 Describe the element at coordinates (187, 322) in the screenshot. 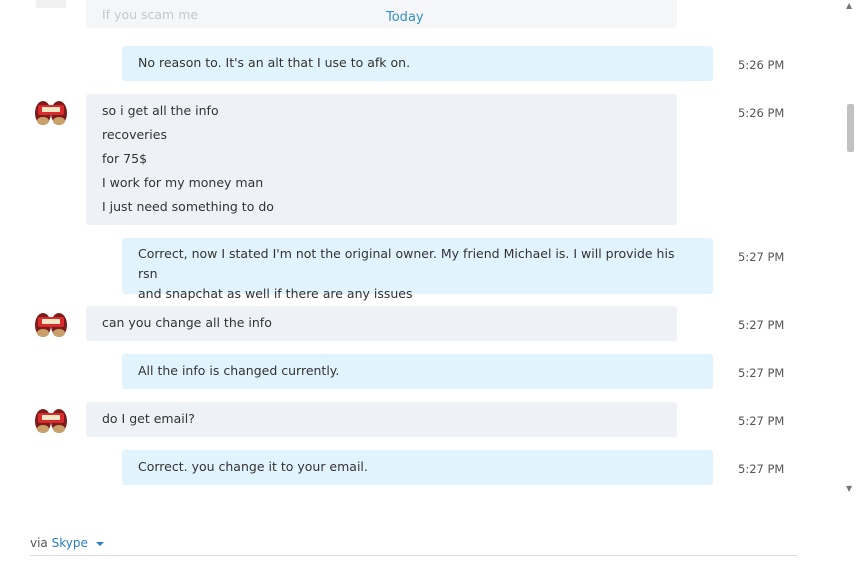

I see `message-text: can you change all the info` at that location.